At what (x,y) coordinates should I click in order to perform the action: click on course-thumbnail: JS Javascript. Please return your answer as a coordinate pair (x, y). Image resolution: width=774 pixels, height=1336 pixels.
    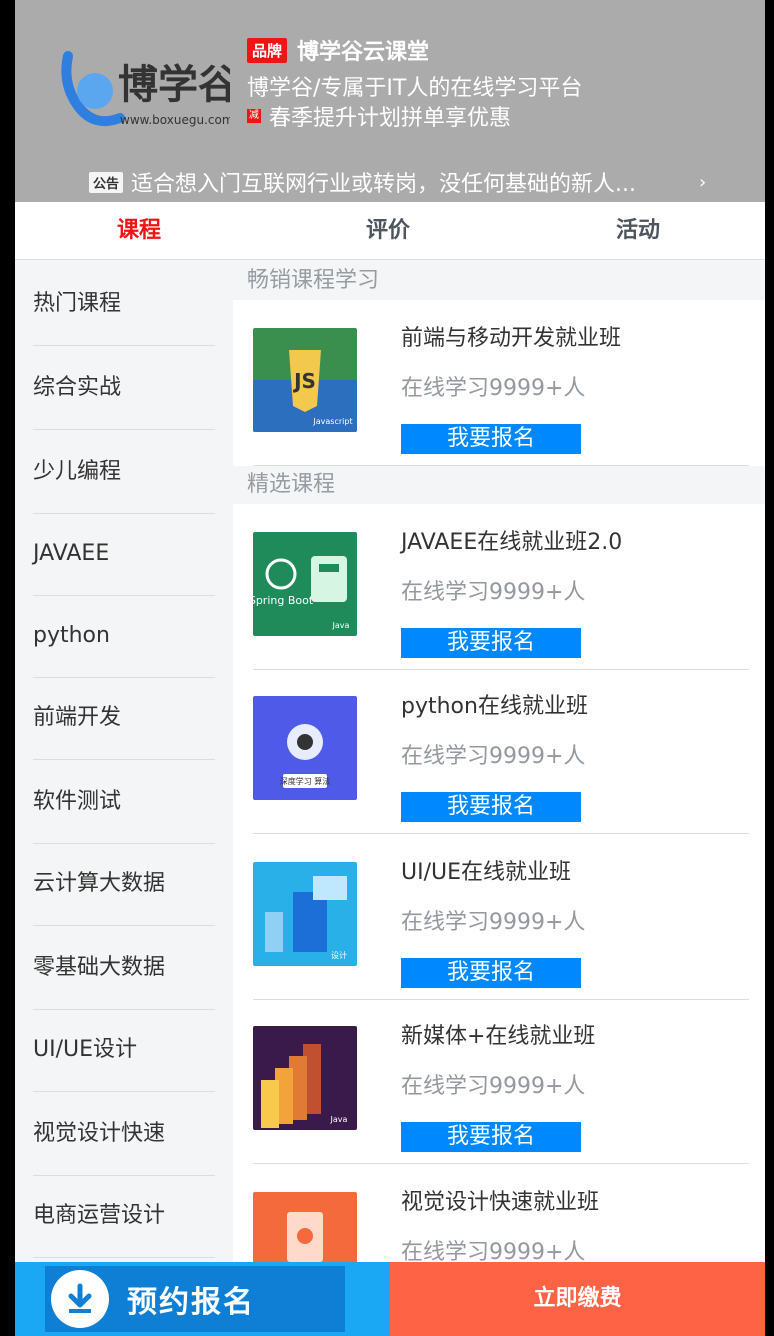
    Looking at the image, I should click on (305, 380).